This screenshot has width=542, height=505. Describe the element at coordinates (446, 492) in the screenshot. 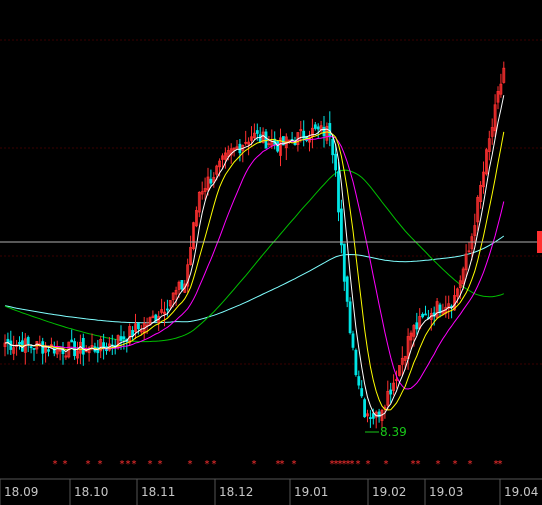

I see `x-tick-label: 19.03` at that location.